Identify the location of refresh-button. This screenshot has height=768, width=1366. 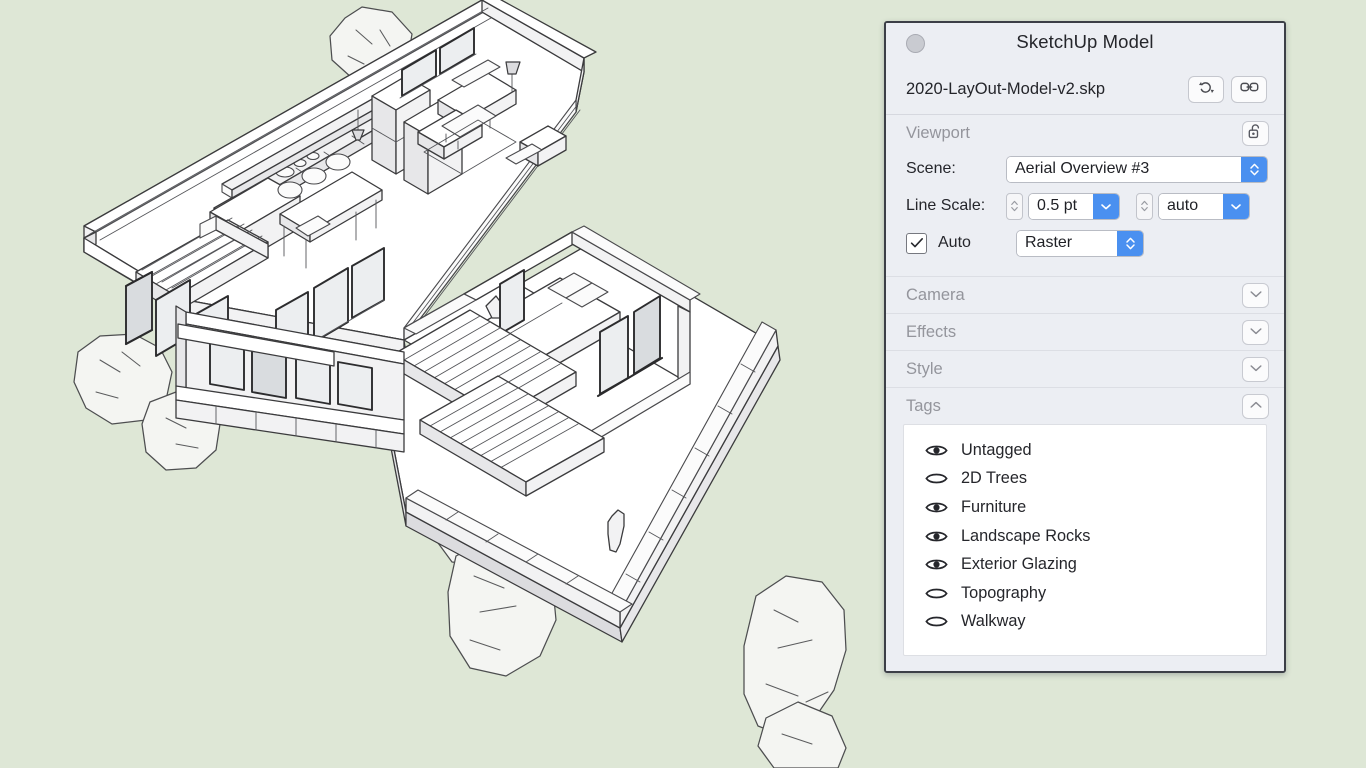
(1206, 89).